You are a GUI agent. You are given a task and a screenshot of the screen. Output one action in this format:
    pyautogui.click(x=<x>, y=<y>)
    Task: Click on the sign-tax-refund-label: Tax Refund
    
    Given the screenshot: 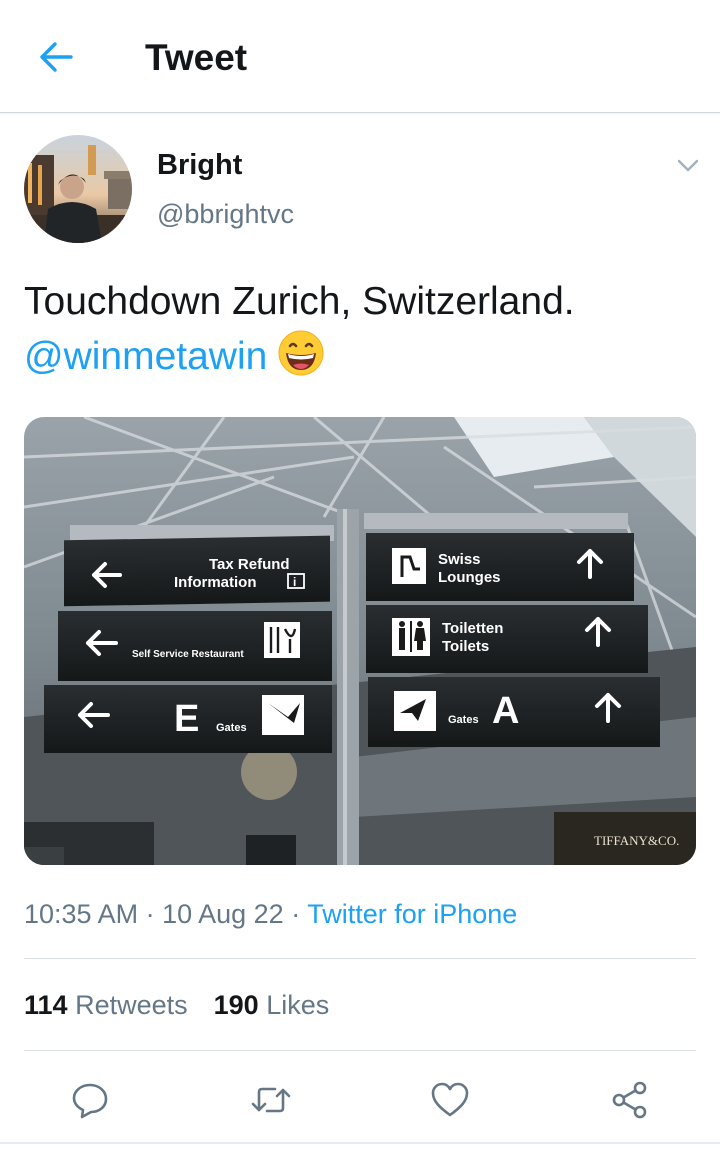 What is the action you would take?
    pyautogui.click(x=249, y=564)
    